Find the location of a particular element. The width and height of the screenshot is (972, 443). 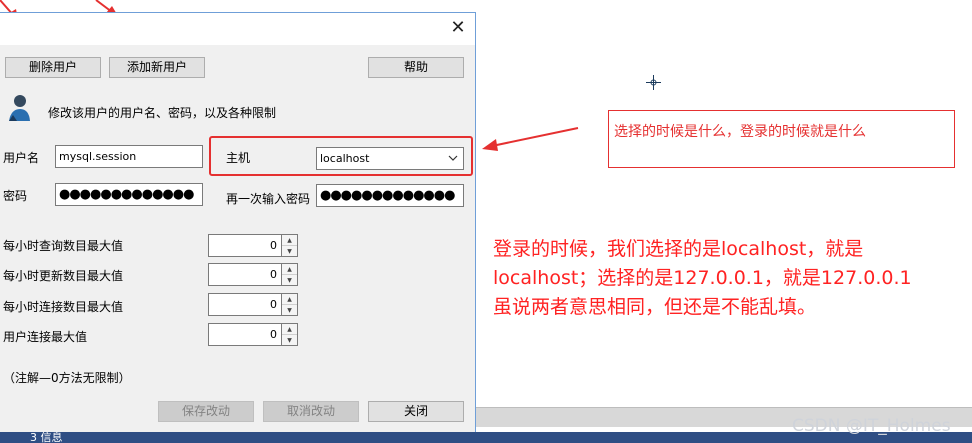

help-button: 帮助 is located at coordinates (416, 67).